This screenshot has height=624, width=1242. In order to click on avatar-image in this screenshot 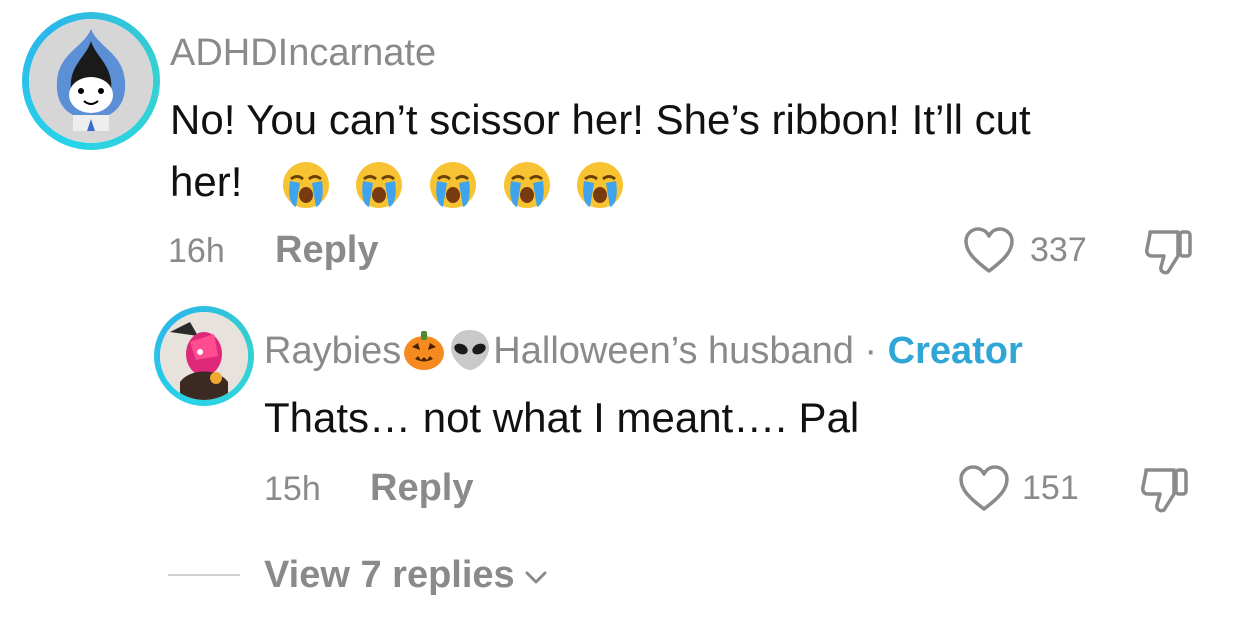, I will do `click(91, 81)`.